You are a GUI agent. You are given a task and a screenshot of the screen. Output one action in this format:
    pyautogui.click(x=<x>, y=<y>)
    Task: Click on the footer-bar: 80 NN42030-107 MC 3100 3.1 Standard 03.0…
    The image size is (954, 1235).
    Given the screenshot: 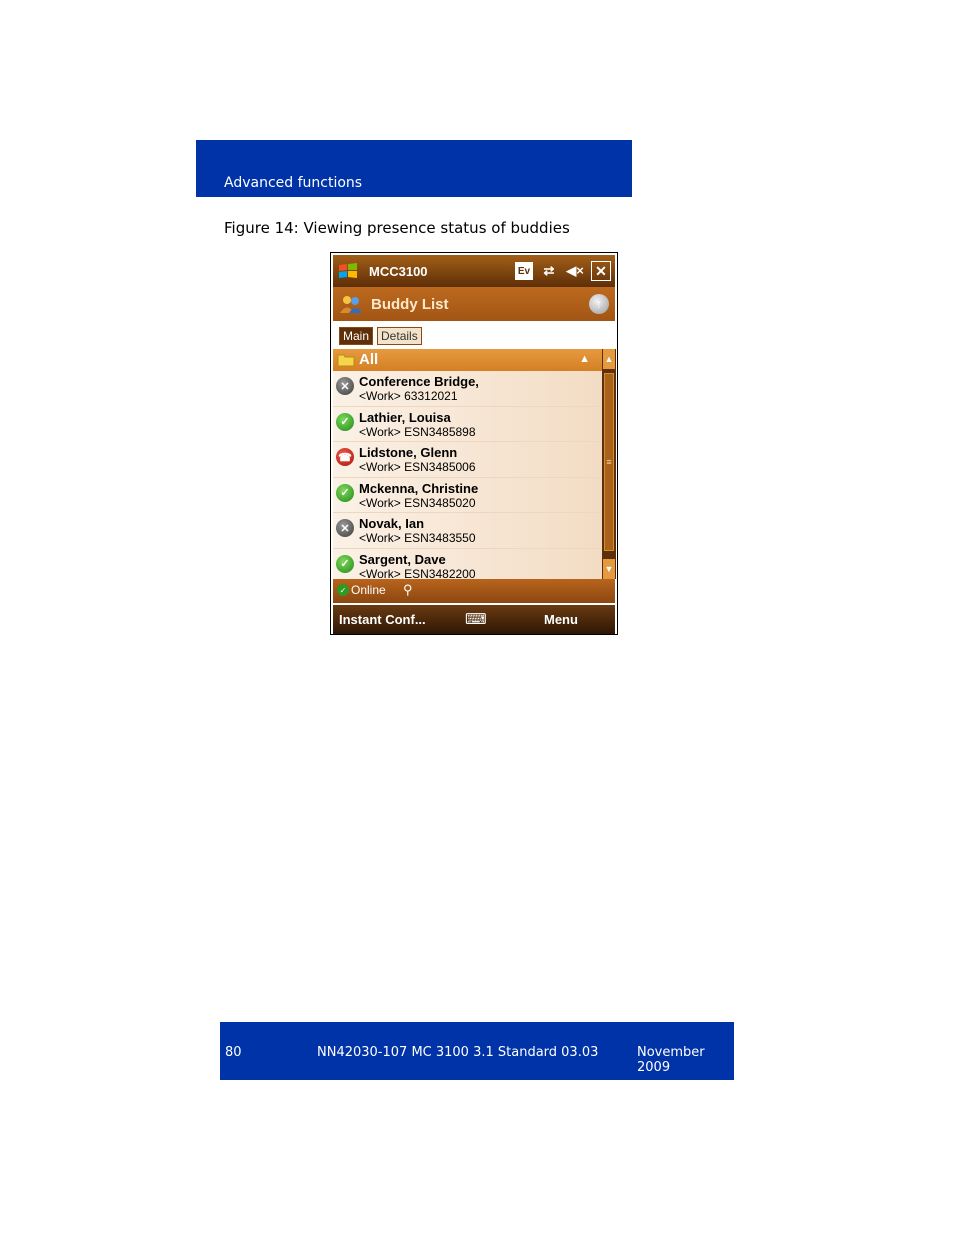 What is the action you would take?
    pyautogui.click(x=477, y=1051)
    